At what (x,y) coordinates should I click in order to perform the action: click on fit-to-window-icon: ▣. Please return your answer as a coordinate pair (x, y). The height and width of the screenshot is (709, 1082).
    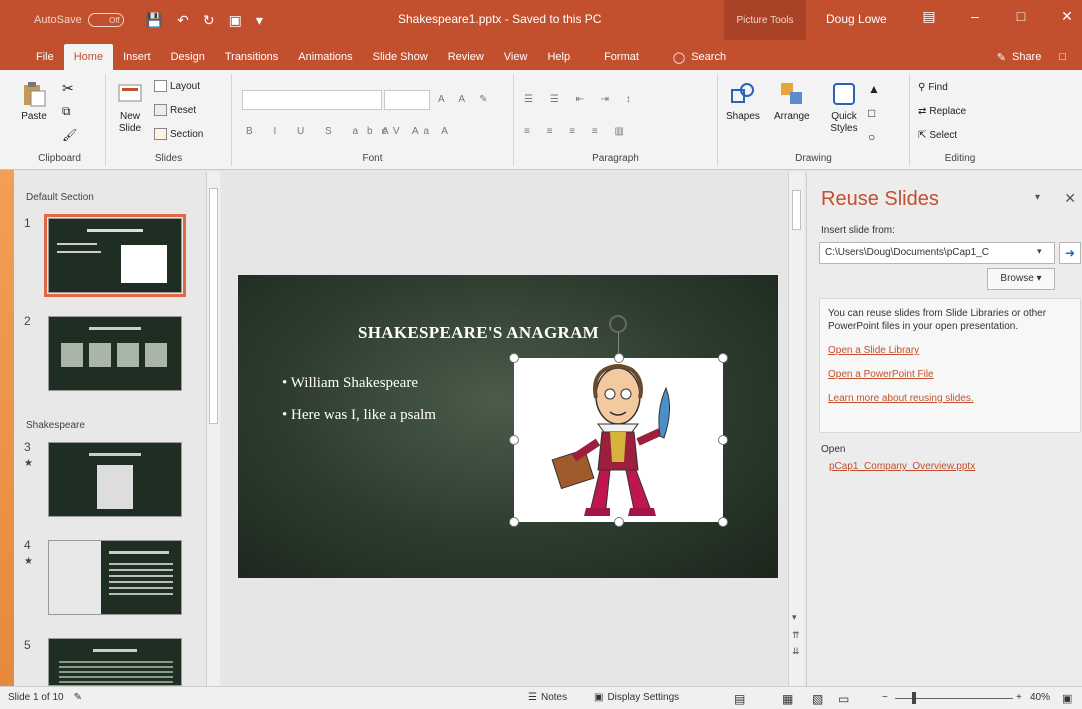
    Looking at the image, I should click on (1067, 698).